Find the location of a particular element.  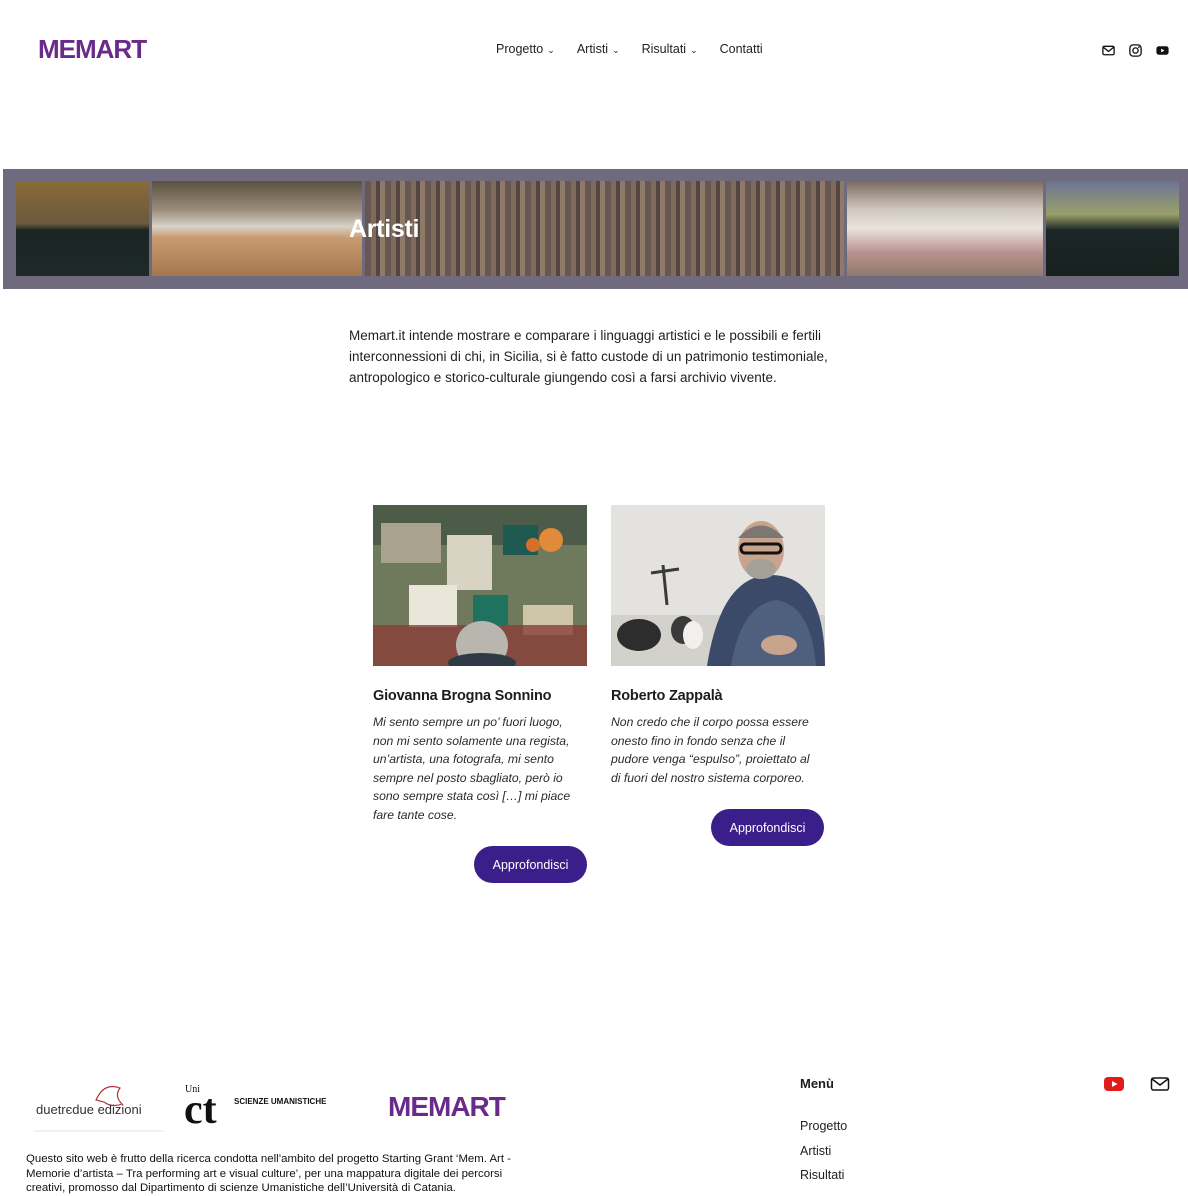

footer-social is located at coordinates (1137, 1084).